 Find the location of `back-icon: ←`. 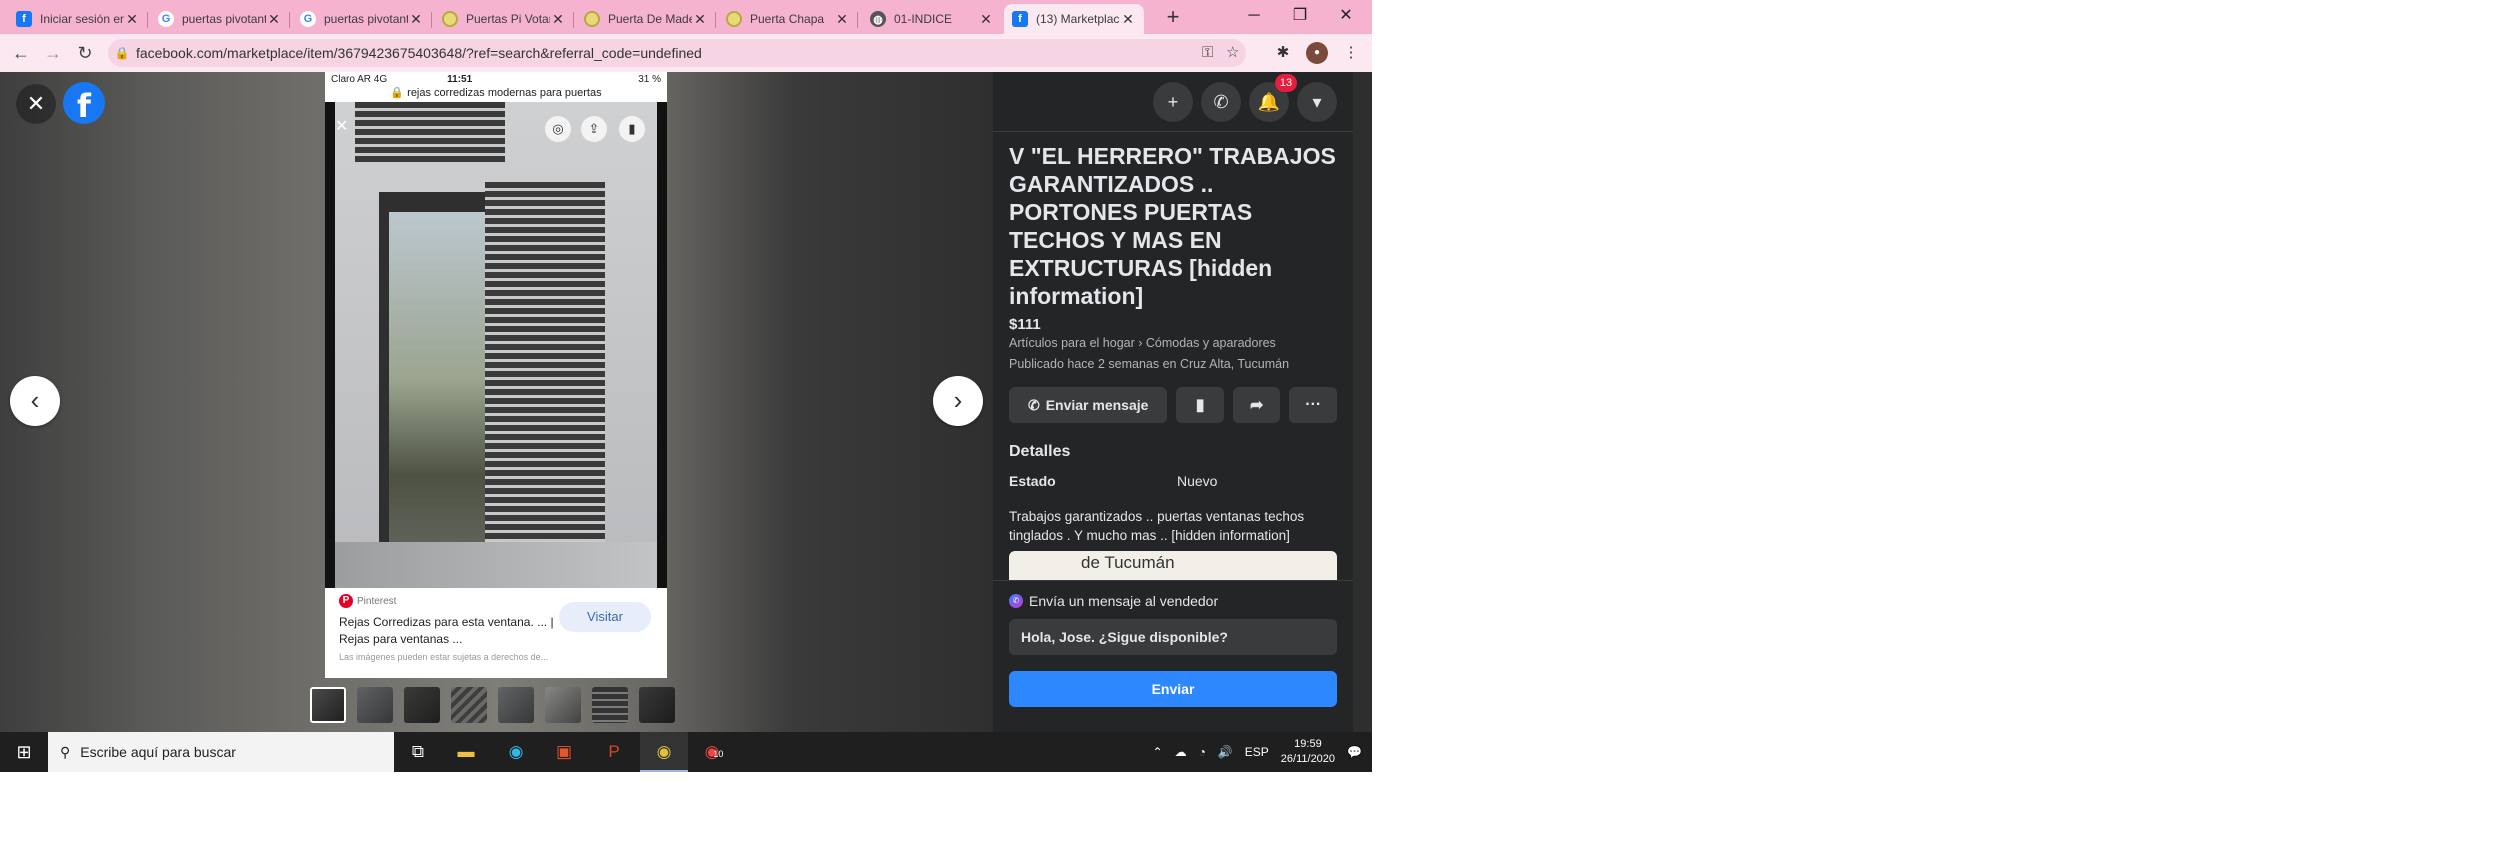

back-icon: ← is located at coordinates (21, 53).